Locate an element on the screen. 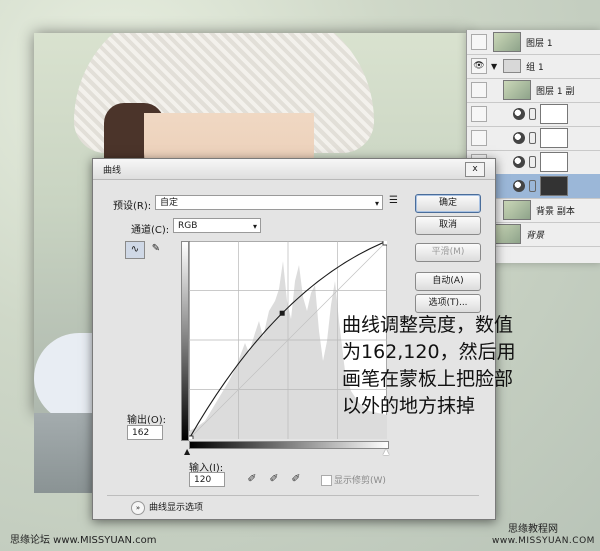 This screenshot has width=600, height=551. layer-name: 背景 副本 is located at coordinates (555, 211).